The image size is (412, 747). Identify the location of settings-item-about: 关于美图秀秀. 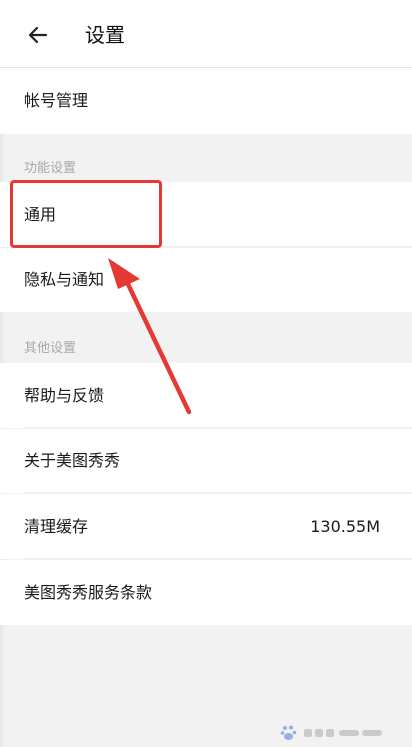
(206, 461).